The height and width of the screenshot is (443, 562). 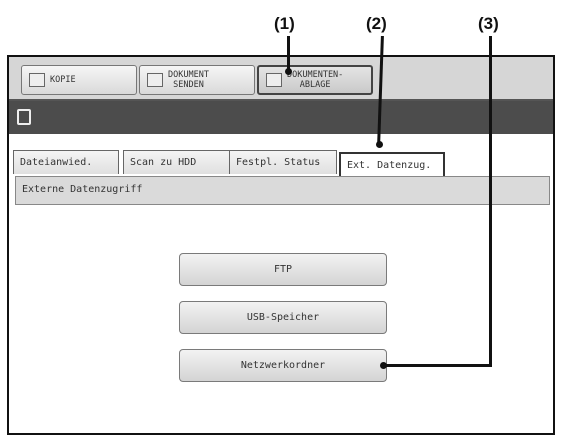 I want to click on filing-icon, so click(x=274, y=80).